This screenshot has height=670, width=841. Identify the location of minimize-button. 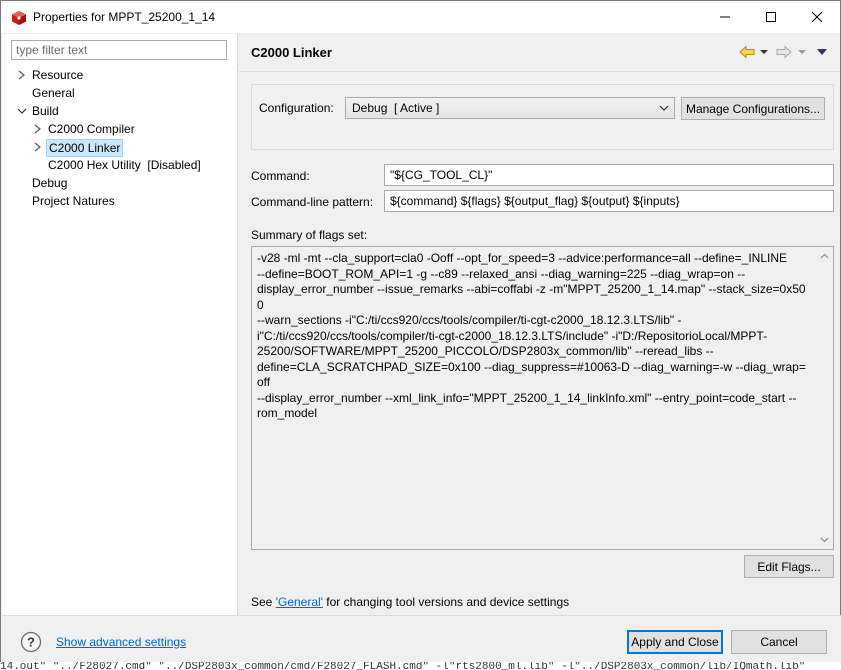
(725, 17).